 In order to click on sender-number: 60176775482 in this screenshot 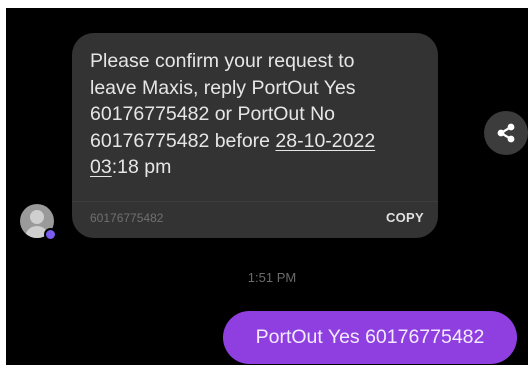, I will do `click(127, 218)`.